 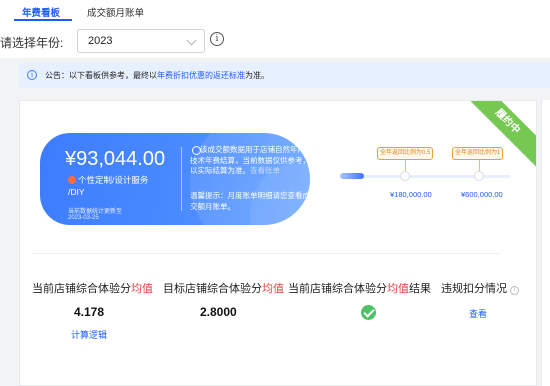 I want to click on year-filter-label: 请选择年份:, so click(x=32, y=43).